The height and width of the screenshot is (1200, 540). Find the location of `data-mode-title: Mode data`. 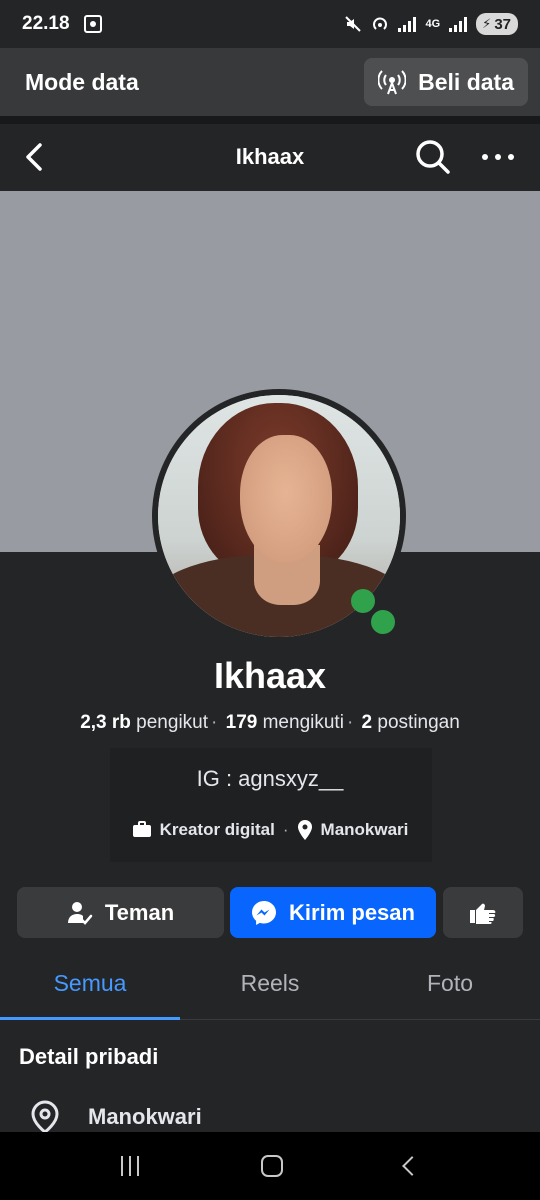

data-mode-title: Mode data is located at coordinates (82, 81).